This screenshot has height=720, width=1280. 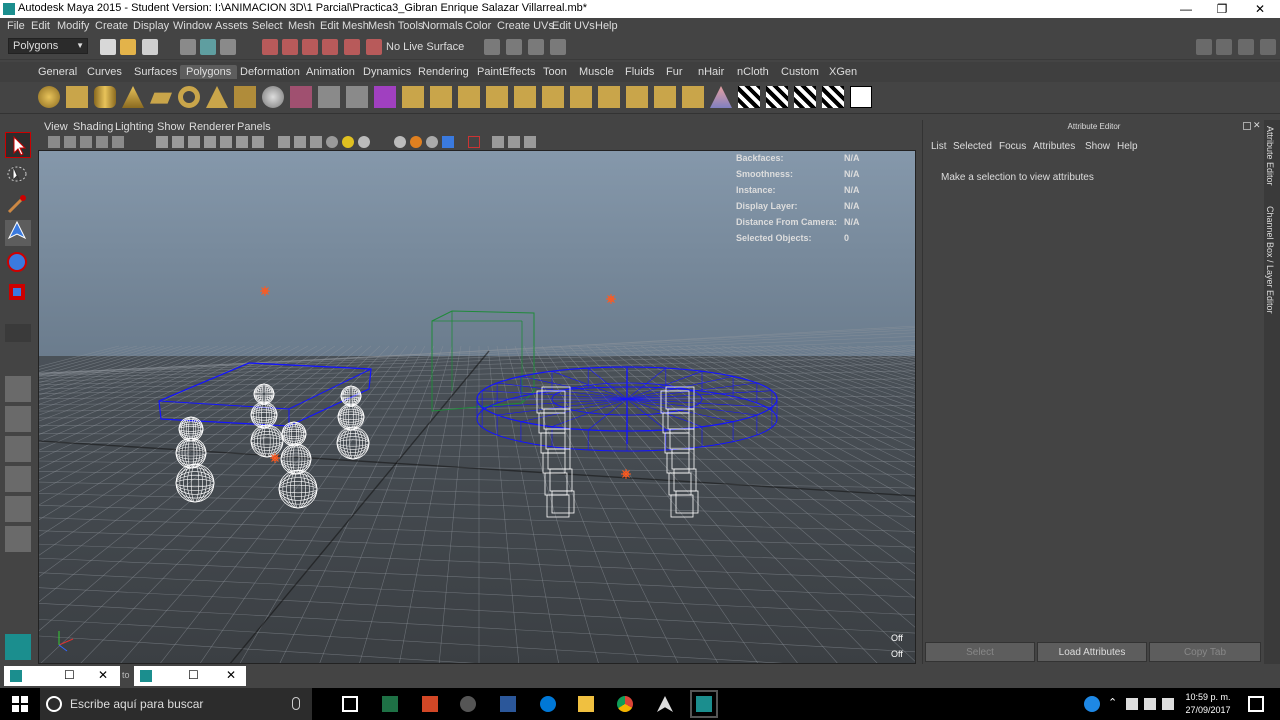 What do you see at coordinates (606, 26) in the screenshot?
I see `menu-help: Help` at bounding box center [606, 26].